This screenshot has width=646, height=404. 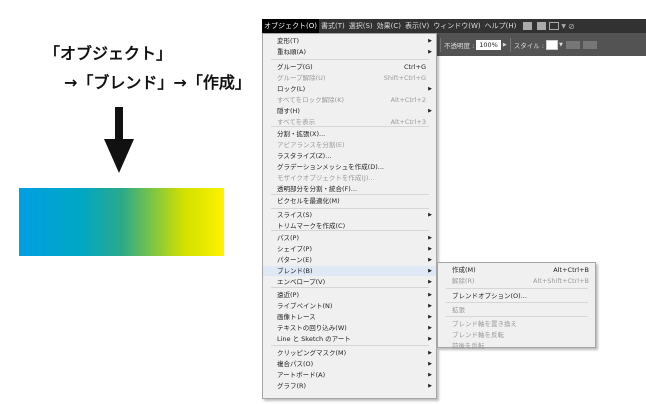 I want to click on menu-item-label: Line と Sketch のアート, so click(x=314, y=339).